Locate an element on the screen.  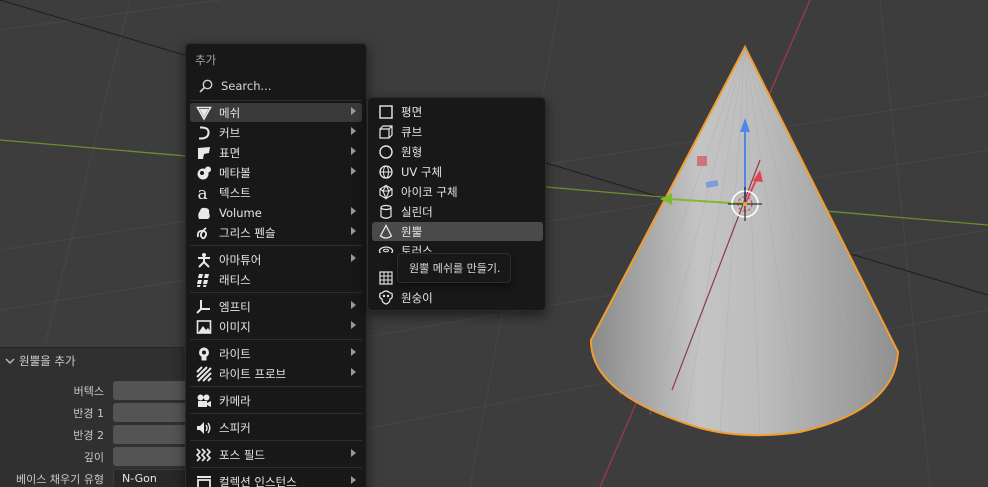
menu-item-label: 라이트 프로브 is located at coordinates (253, 373).